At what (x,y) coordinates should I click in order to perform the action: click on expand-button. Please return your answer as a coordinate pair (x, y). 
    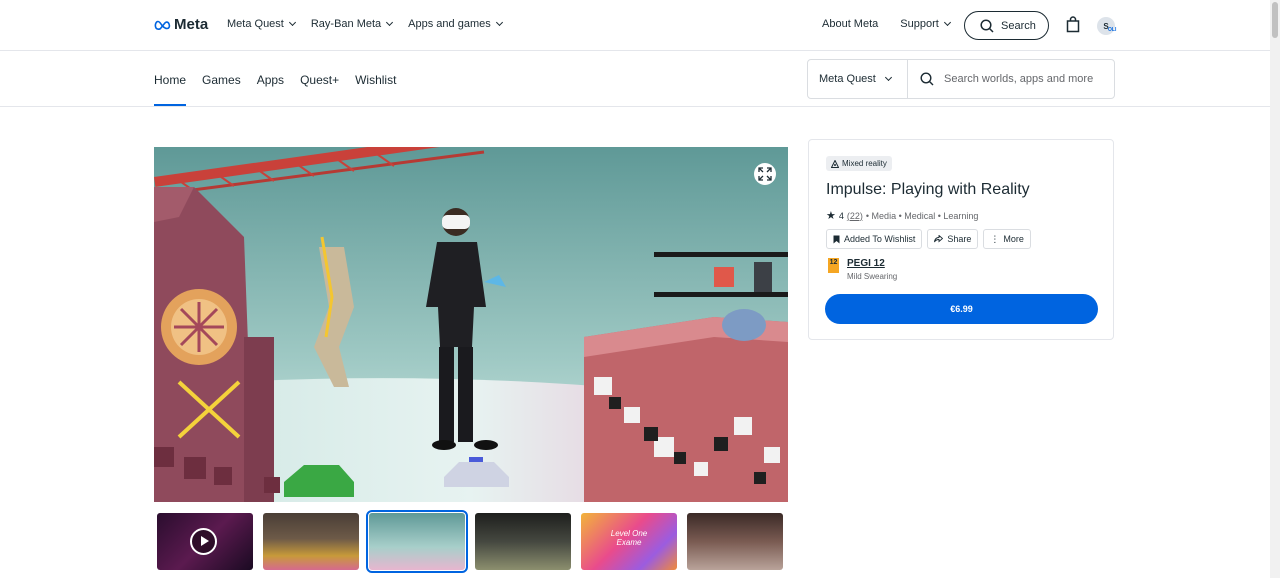
    Looking at the image, I should click on (765, 174).